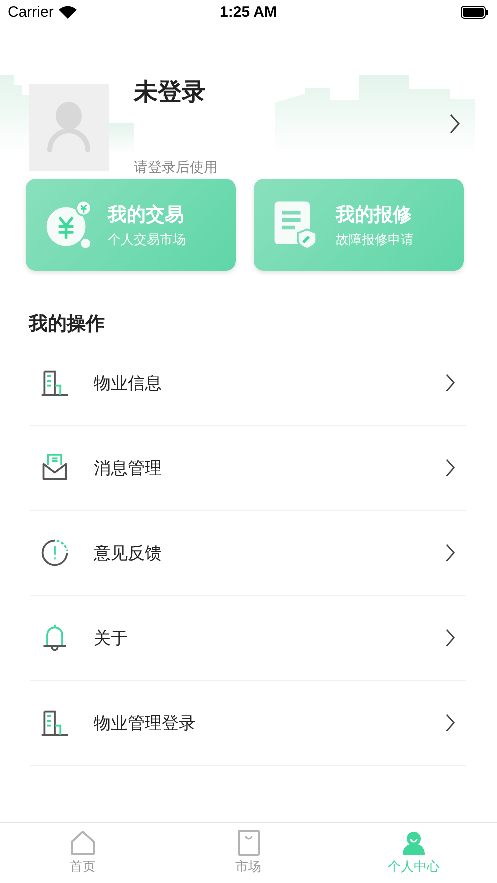  Describe the element at coordinates (55, 553) in the screenshot. I see `alert-icon` at that location.